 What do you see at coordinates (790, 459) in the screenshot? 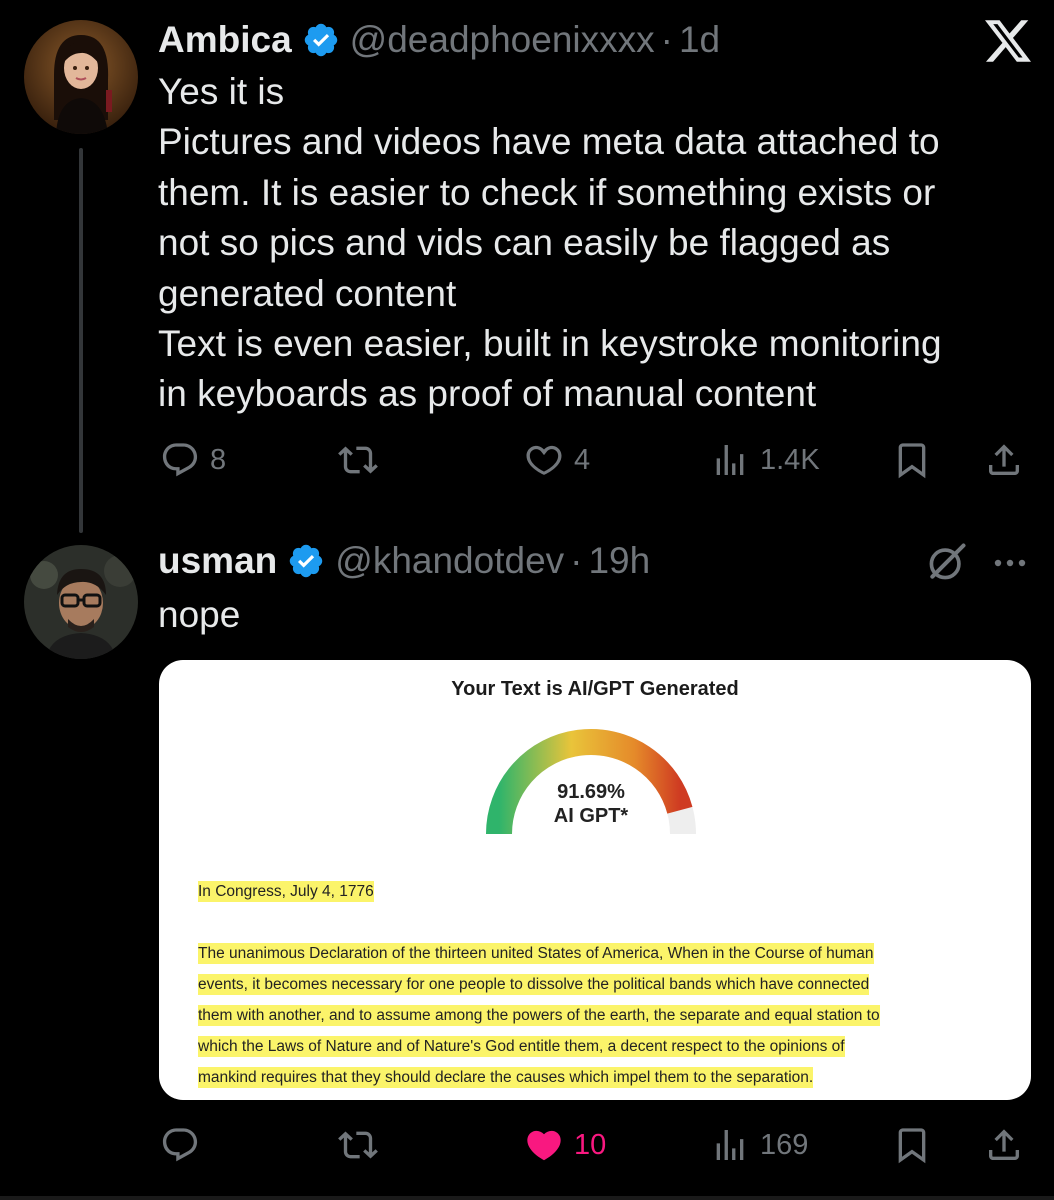
I see `views-count: 1.4K` at bounding box center [790, 459].